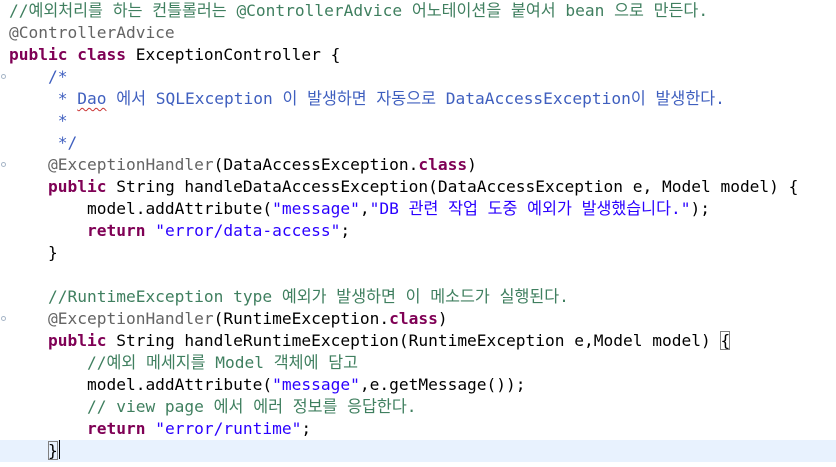  I want to click on code-token: ExceptionController {, so click(233, 54).